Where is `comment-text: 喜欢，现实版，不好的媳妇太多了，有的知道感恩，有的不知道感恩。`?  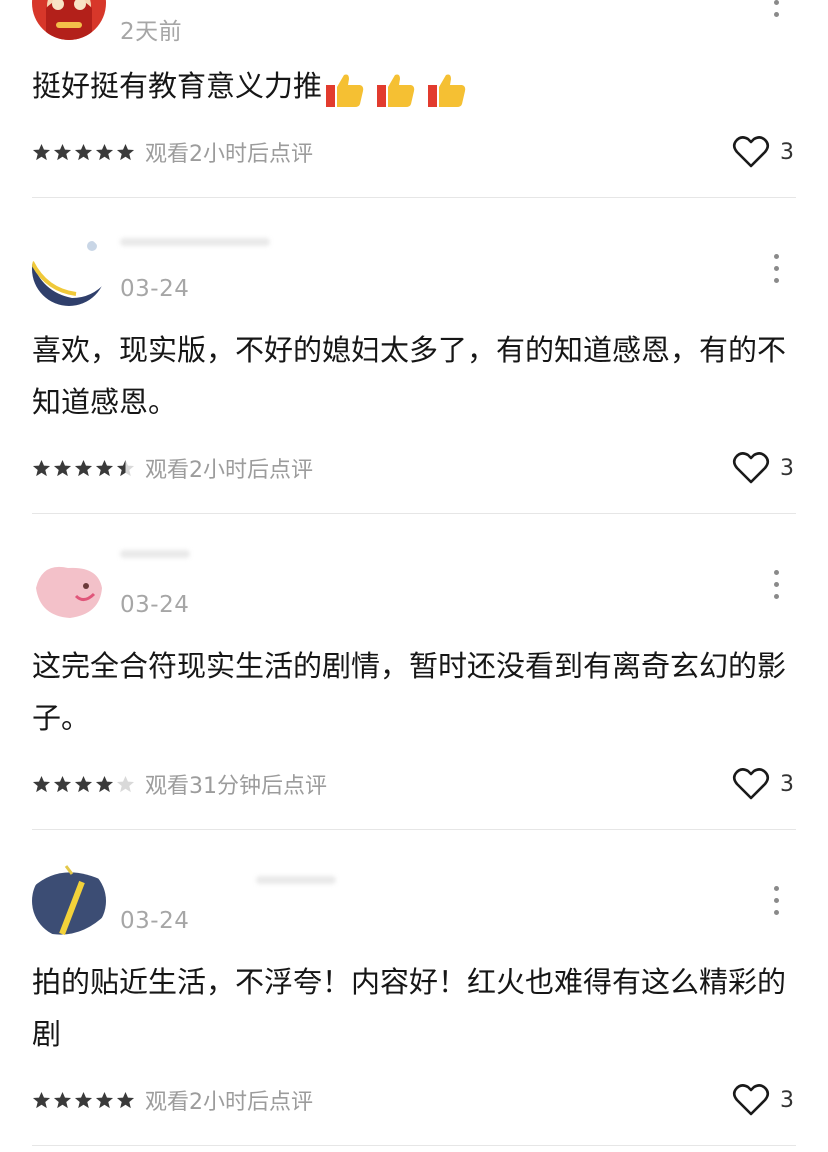 comment-text: 喜欢，现实版，不好的媳妇太多了，有的知道感恩，有的不知道感恩。 is located at coordinates (409, 376).